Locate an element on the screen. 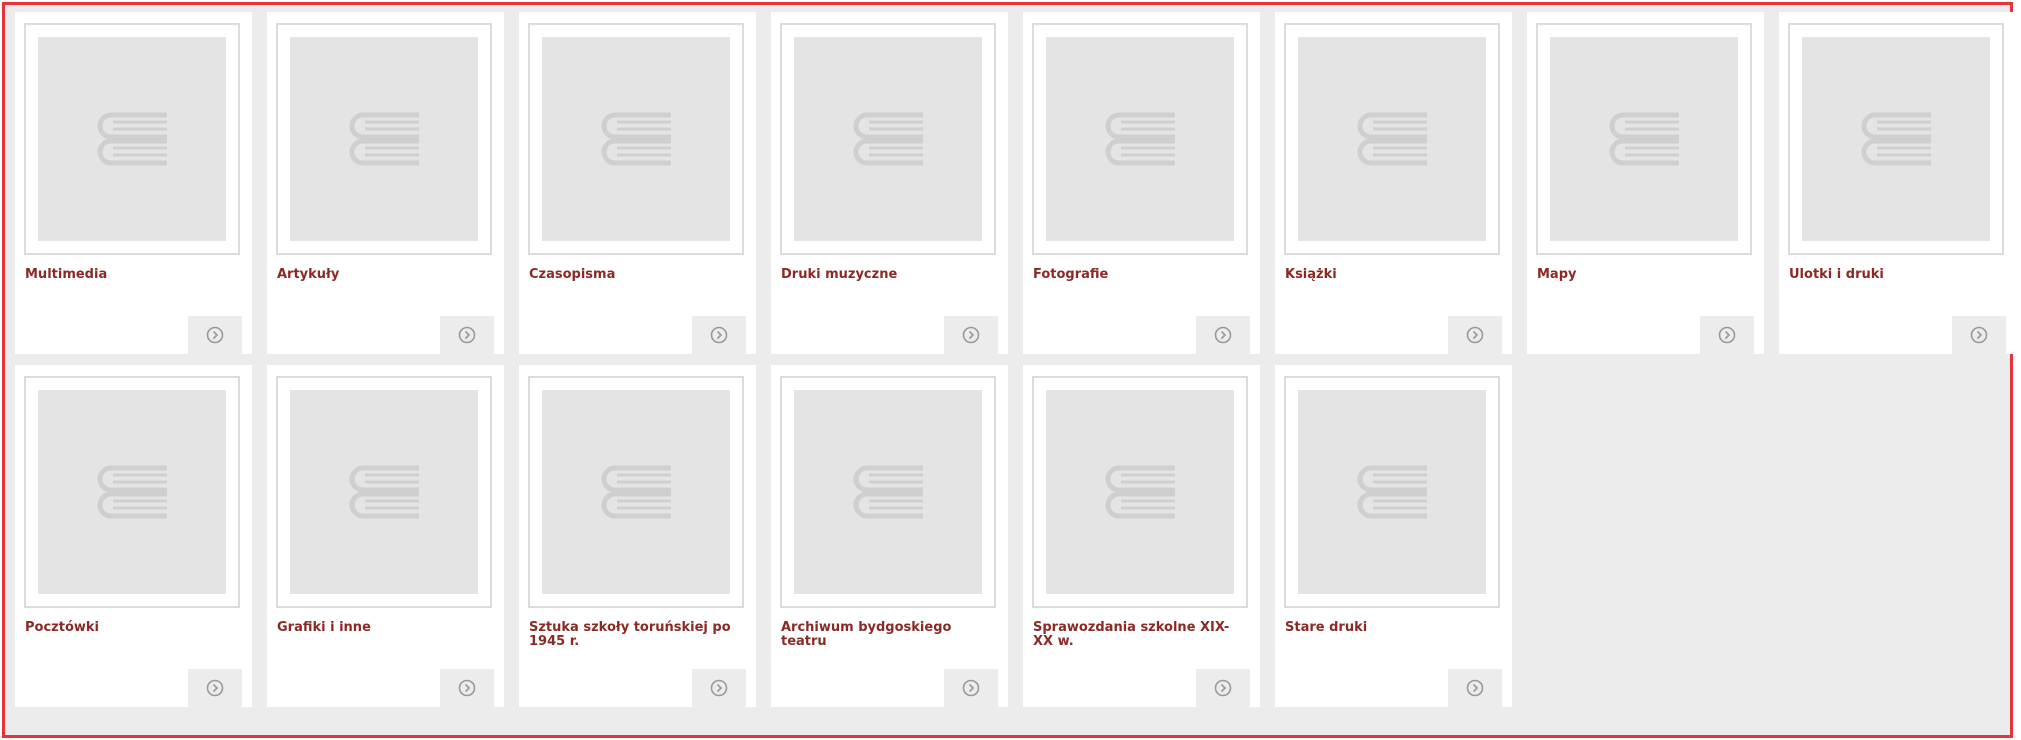 The width and height of the screenshot is (2021, 740). collection-card-pocztowki: Pocztówki is located at coordinates (133, 536).